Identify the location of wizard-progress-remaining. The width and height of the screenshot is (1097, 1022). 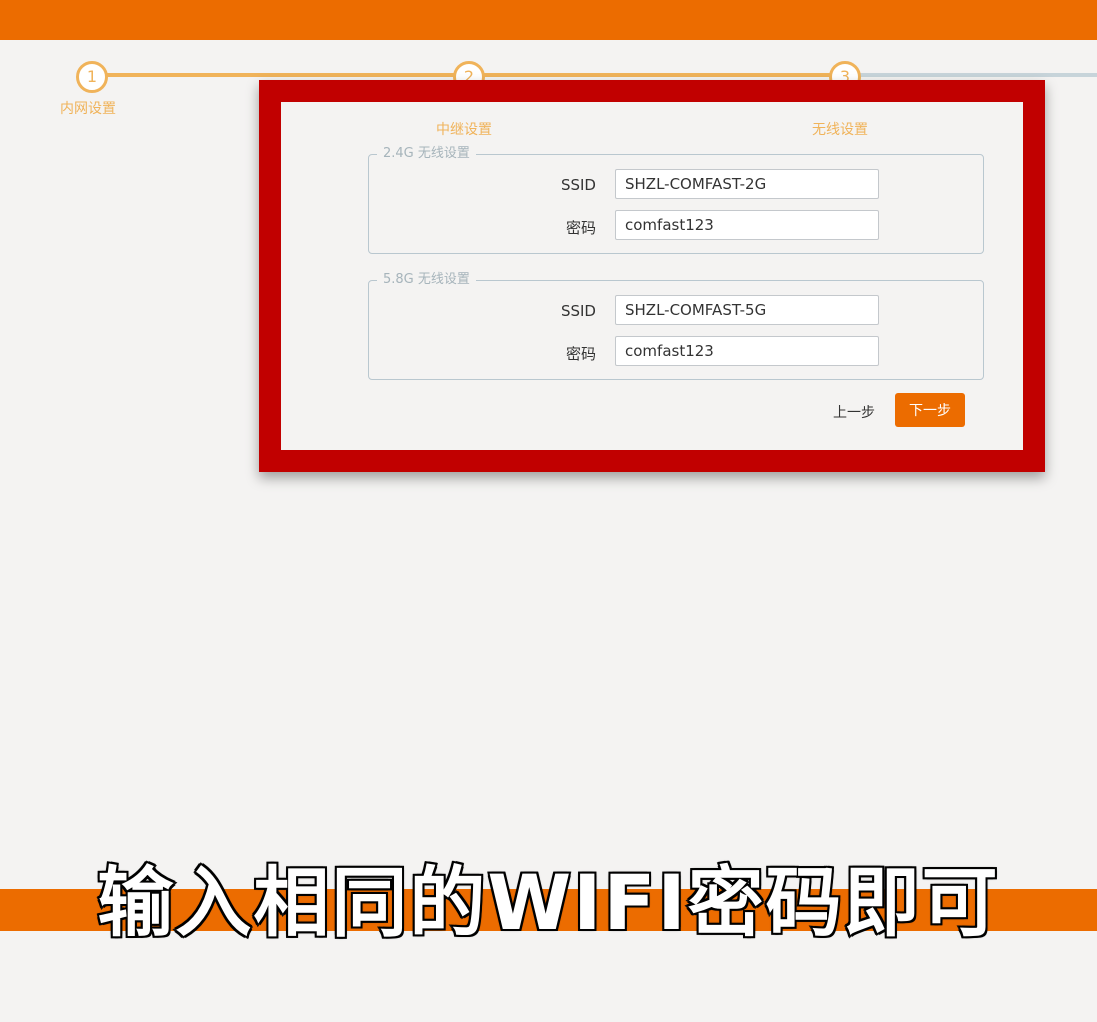
(978, 75).